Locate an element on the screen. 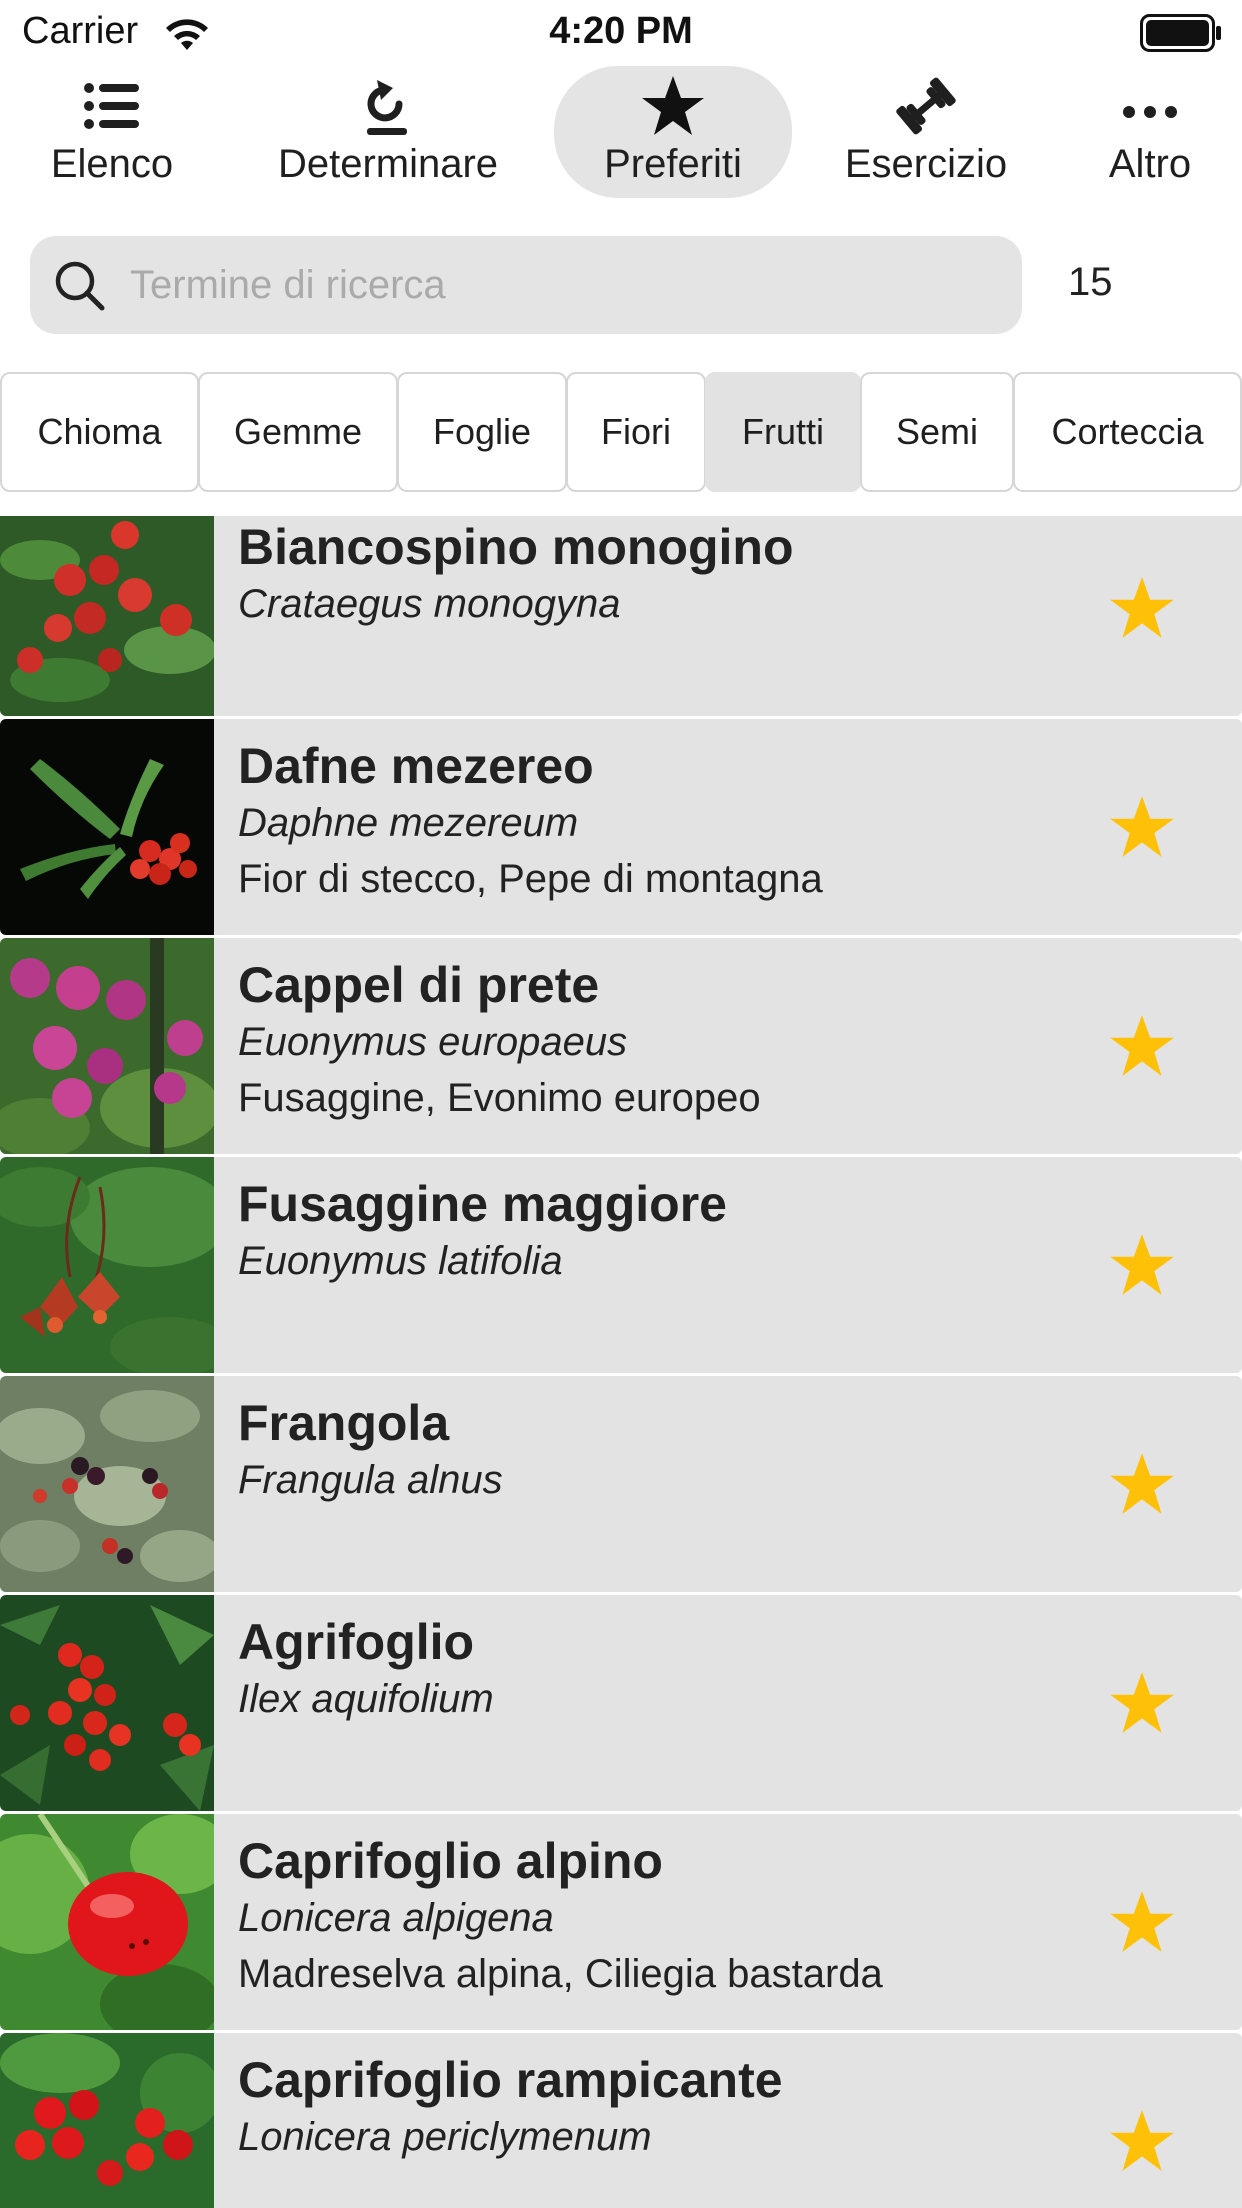 This screenshot has height=2208, width=1242. search-bar is located at coordinates (526, 285).